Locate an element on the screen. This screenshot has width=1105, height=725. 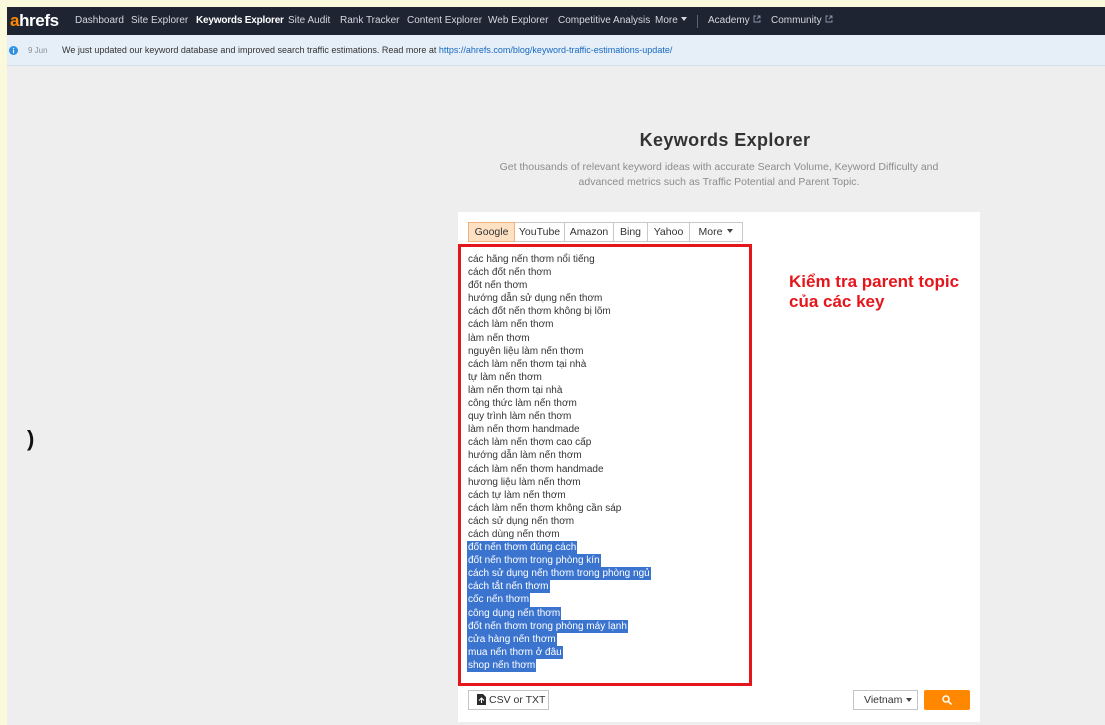
keyword-line: cách làm nến thơm không cần sáp is located at coordinates (608, 508).